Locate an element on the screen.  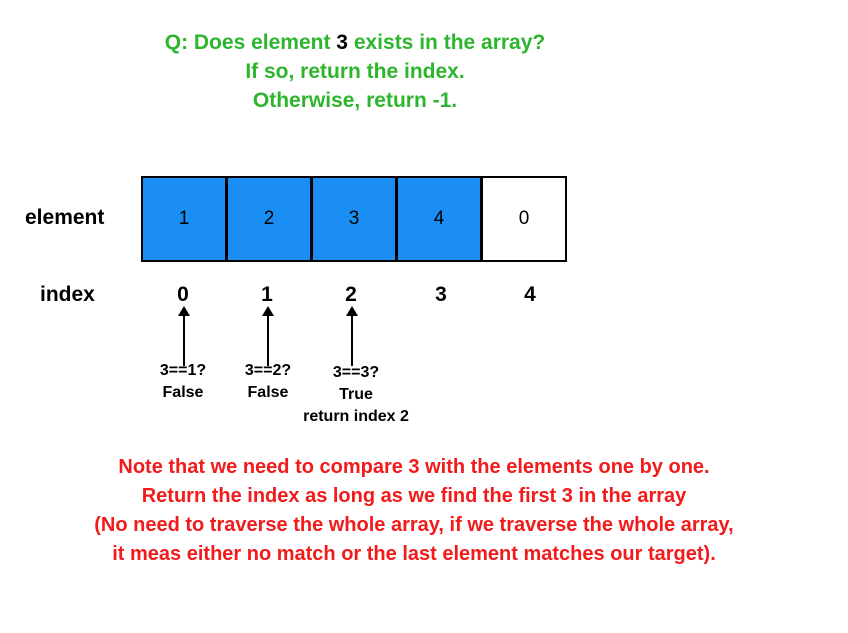
array-diagram: 1 2 3 4 0 is located at coordinates (356, 219).